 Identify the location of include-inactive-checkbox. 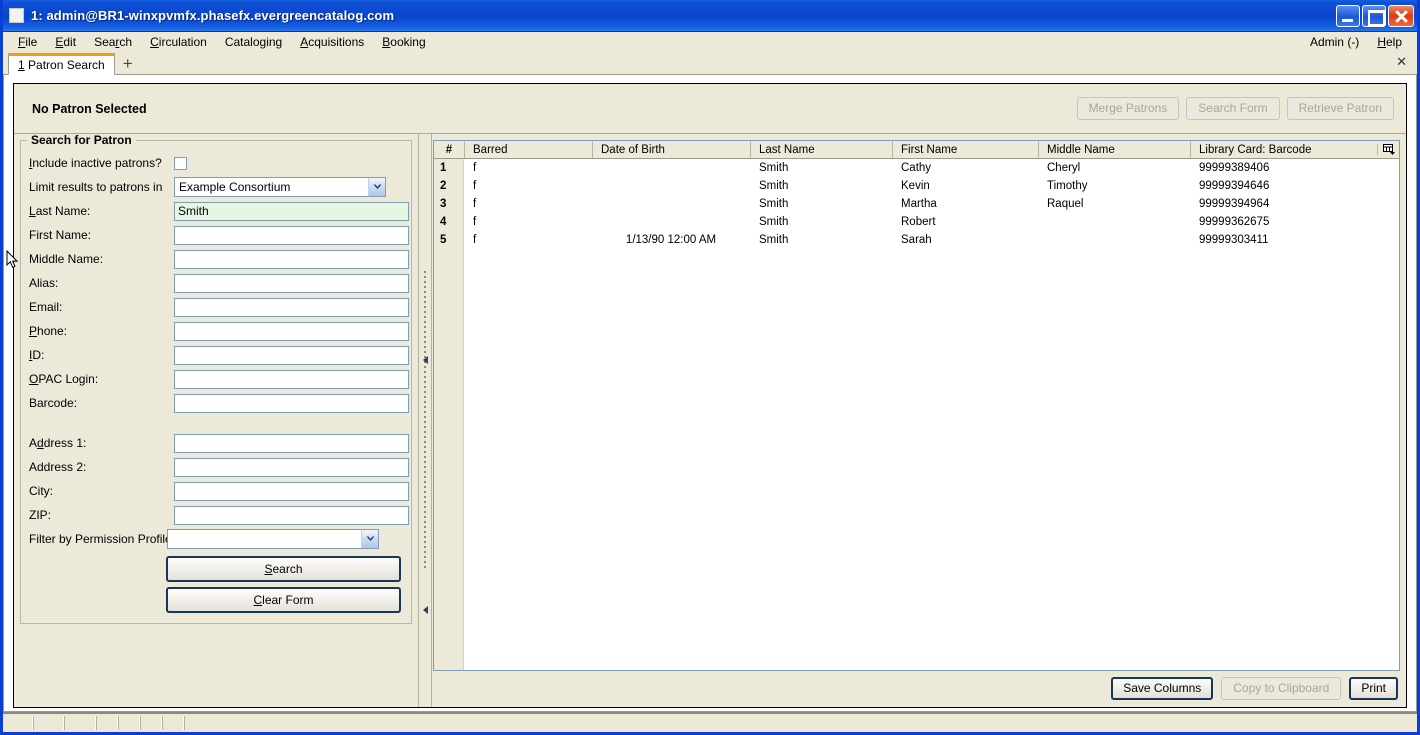
(180, 163).